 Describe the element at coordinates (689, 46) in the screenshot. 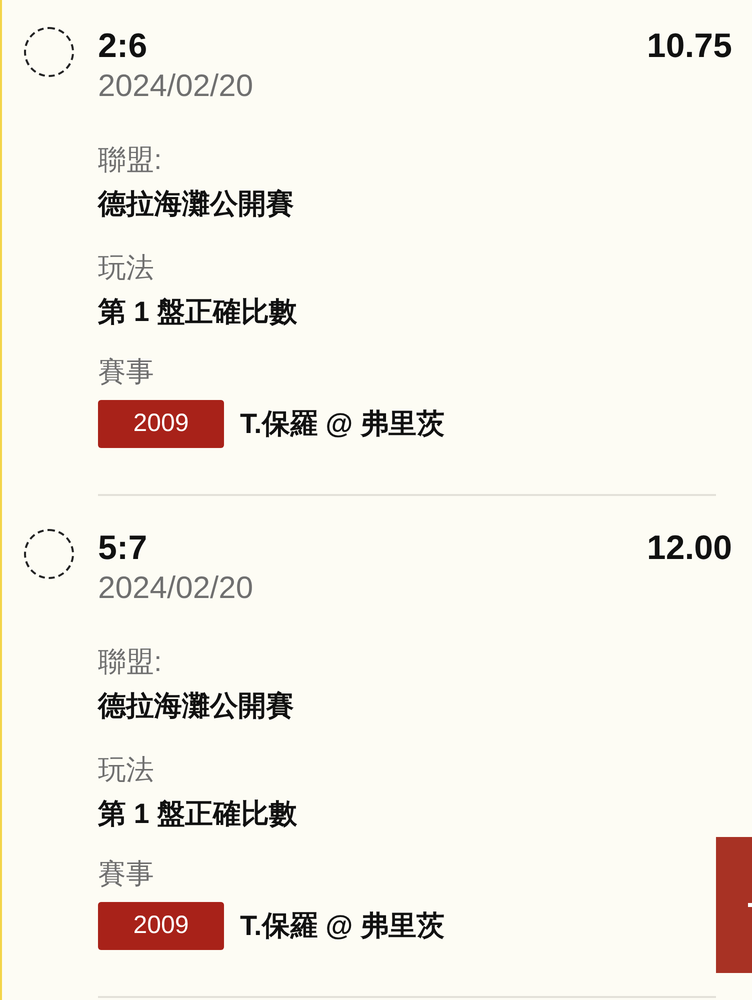

I see `odds-value: 10.75` at that location.